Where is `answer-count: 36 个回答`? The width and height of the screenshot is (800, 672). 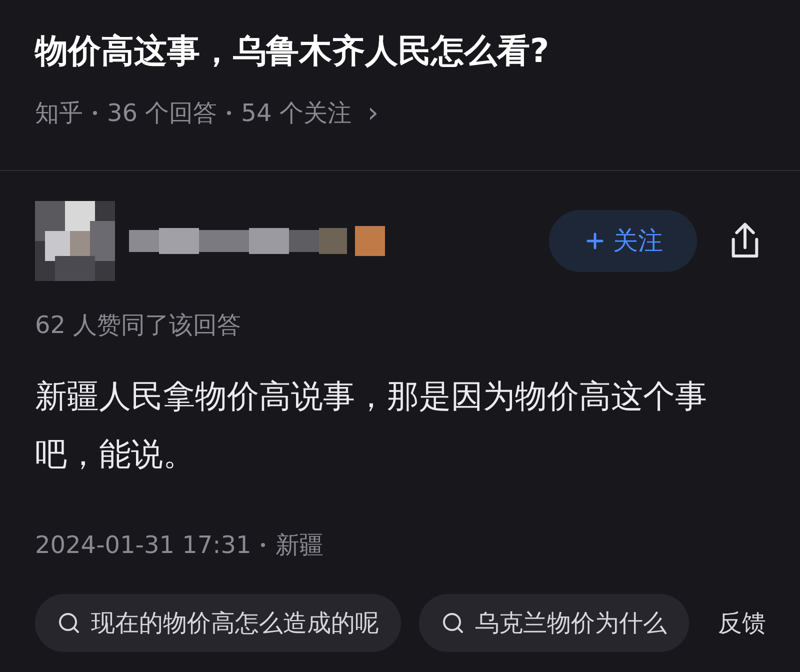 answer-count: 36 个回答 is located at coordinates (162, 113).